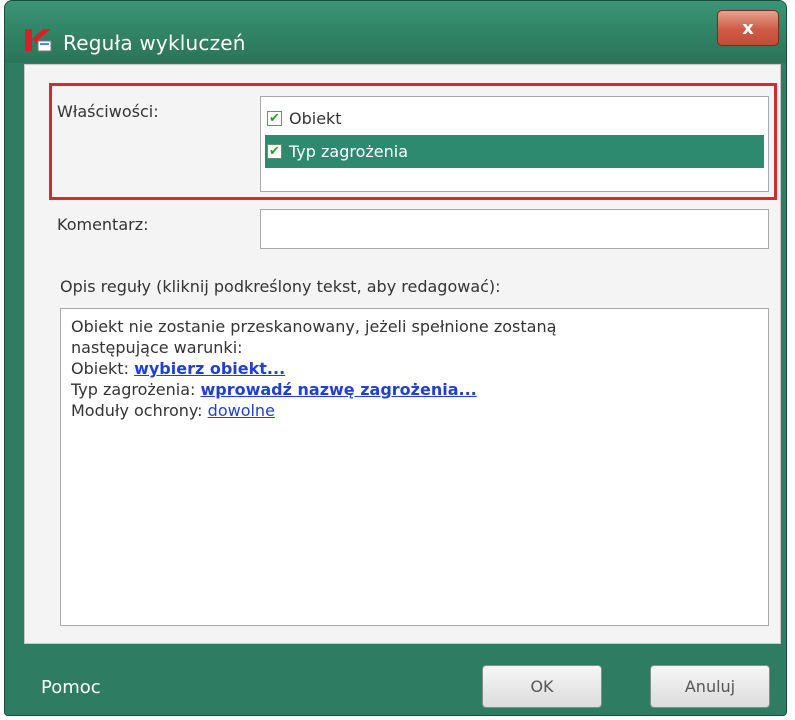 The width and height of the screenshot is (795, 720). What do you see at coordinates (274, 151) in the screenshot?
I see `checkbox-typ-zagrozenia: ✔` at bounding box center [274, 151].